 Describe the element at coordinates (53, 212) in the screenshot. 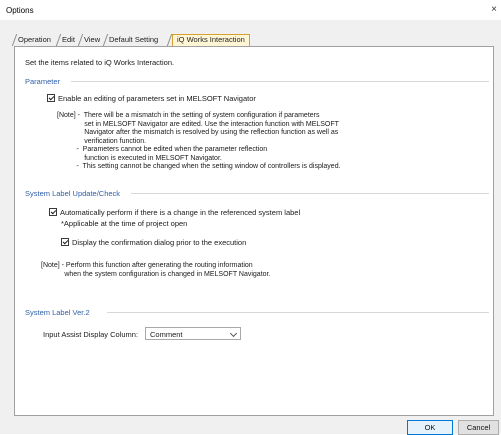

I see `auto-perform-checkbox` at that location.